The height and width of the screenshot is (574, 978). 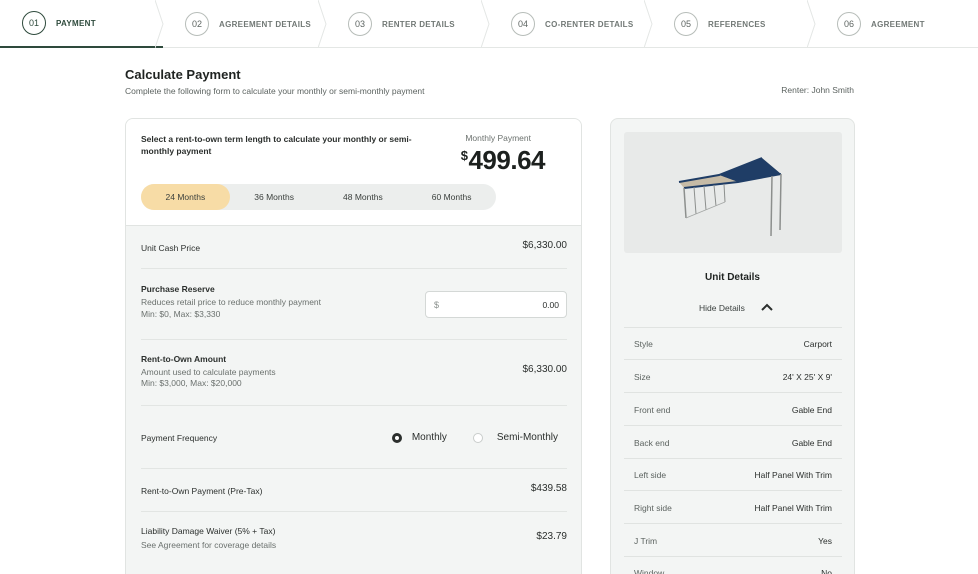 What do you see at coordinates (191, 383) in the screenshot?
I see `rent-to-own-amount-limits: Min: $3,000, Max: $20,000` at bounding box center [191, 383].